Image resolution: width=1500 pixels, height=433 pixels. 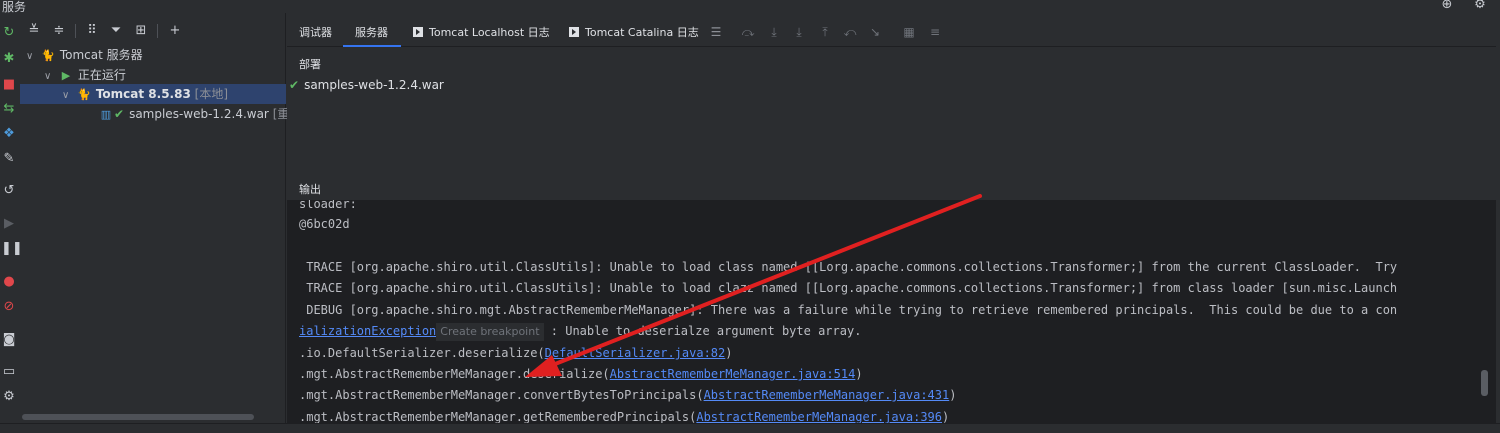 What do you see at coordinates (9, 33) in the screenshot?
I see `rerun-icon: ↻` at bounding box center [9, 33].